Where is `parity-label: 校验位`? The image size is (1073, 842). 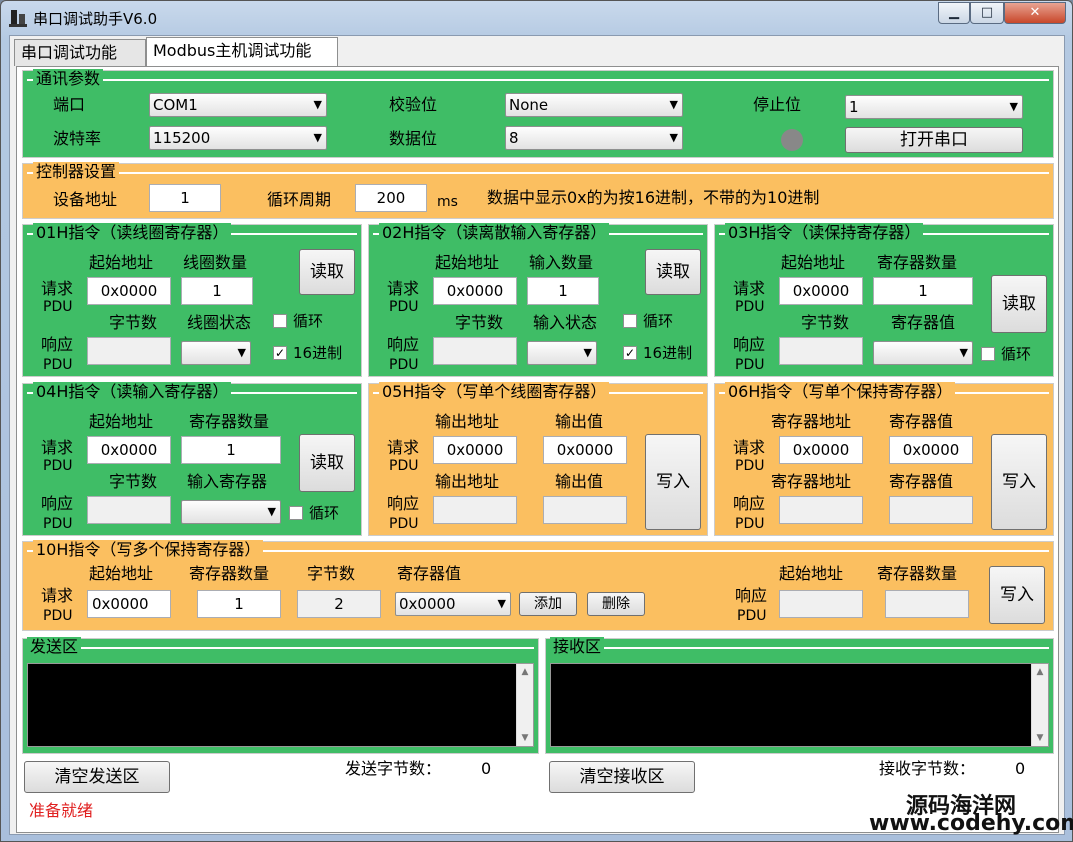
parity-label: 校验位 is located at coordinates (413, 104).